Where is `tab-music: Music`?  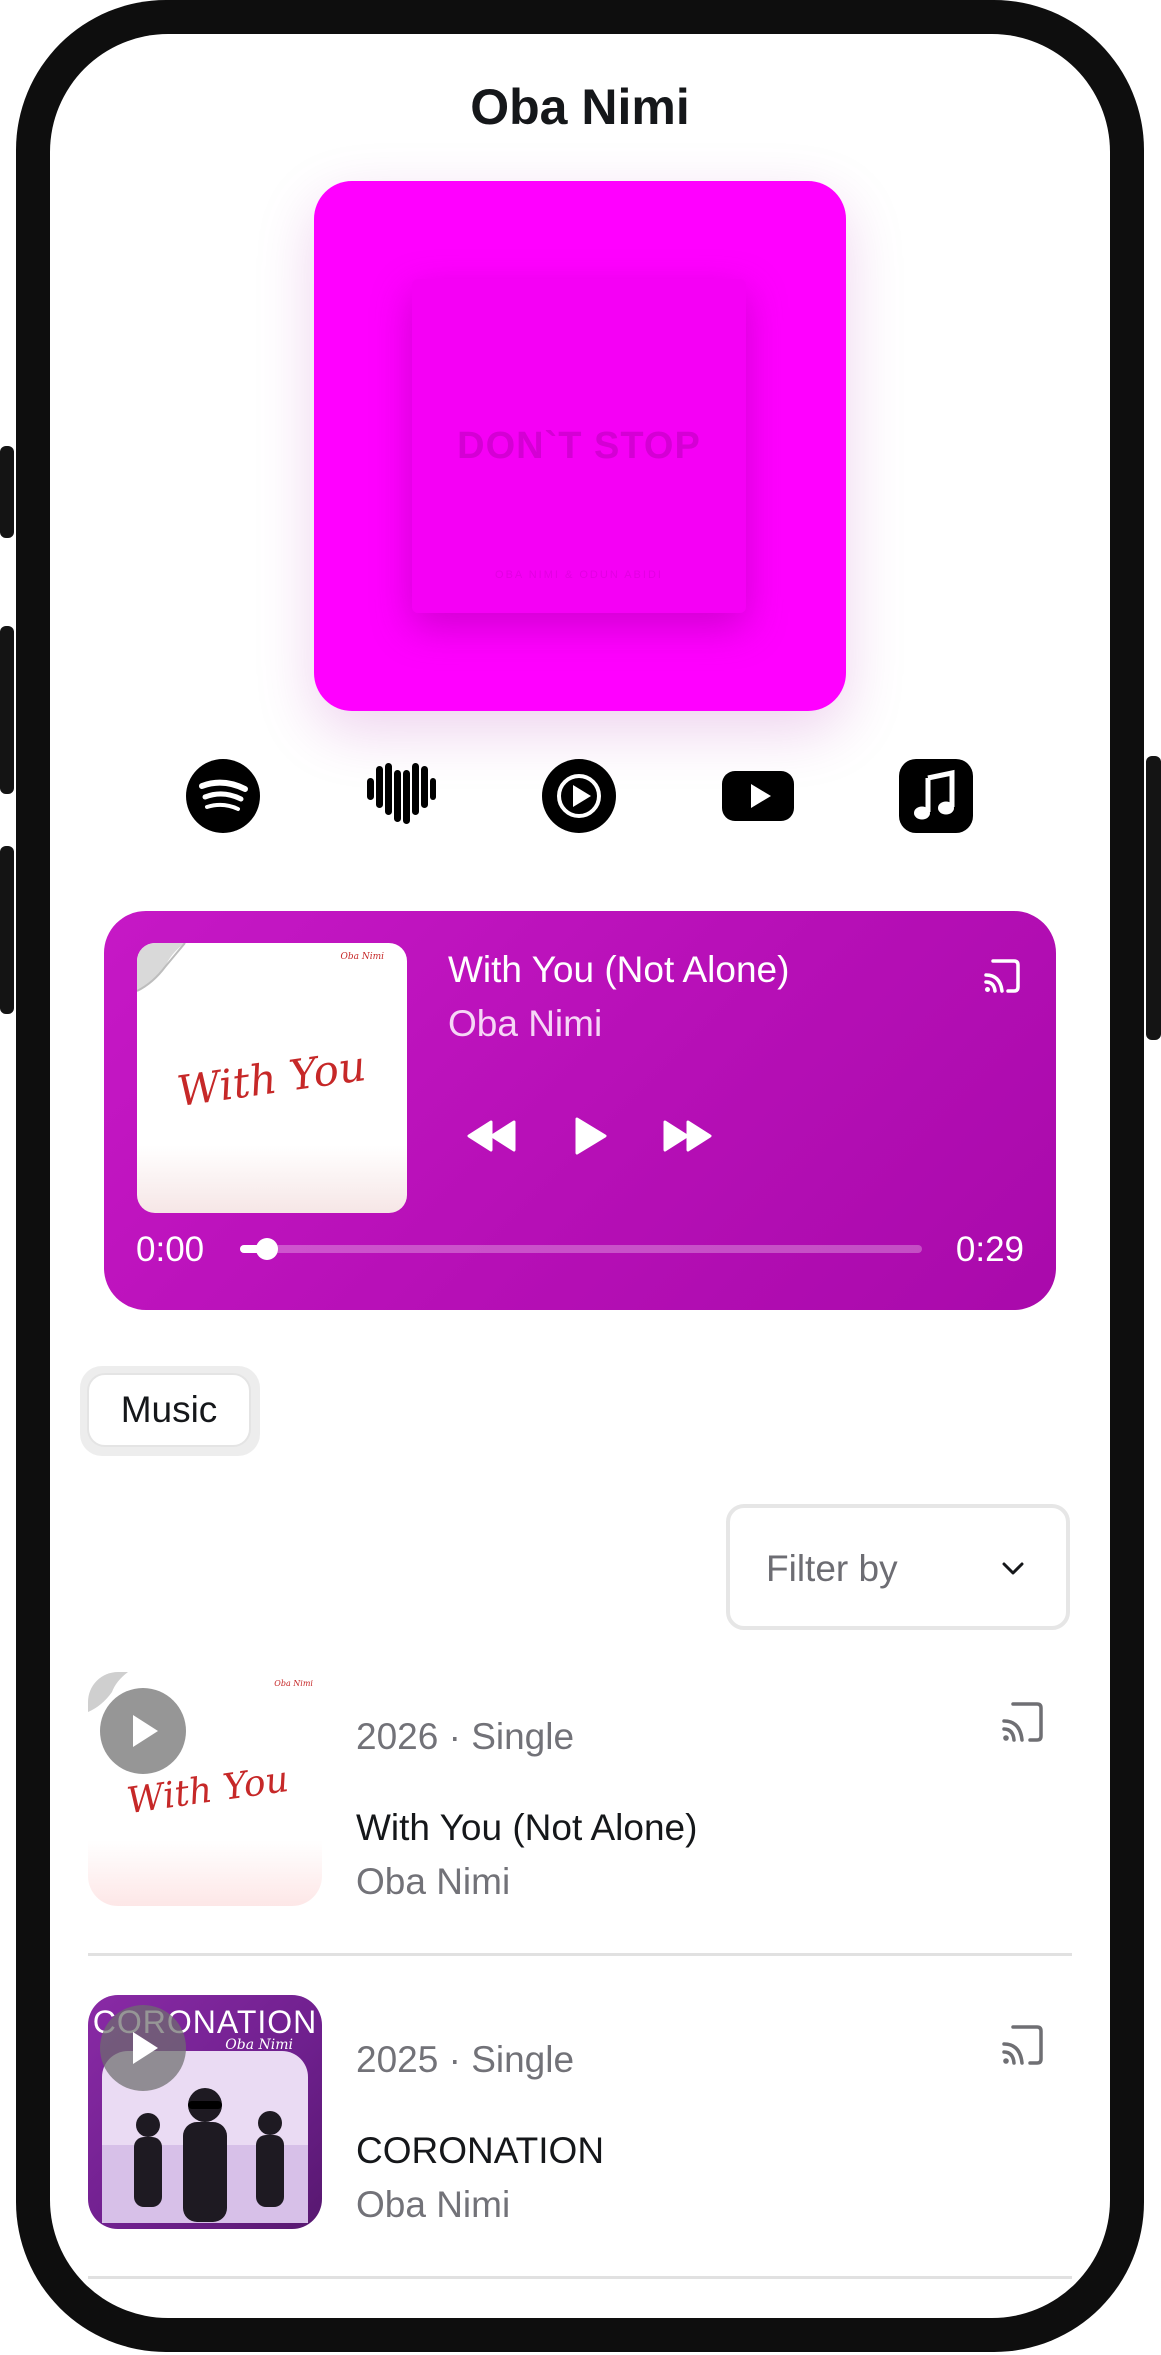
tab-music: Music is located at coordinates (170, 1411).